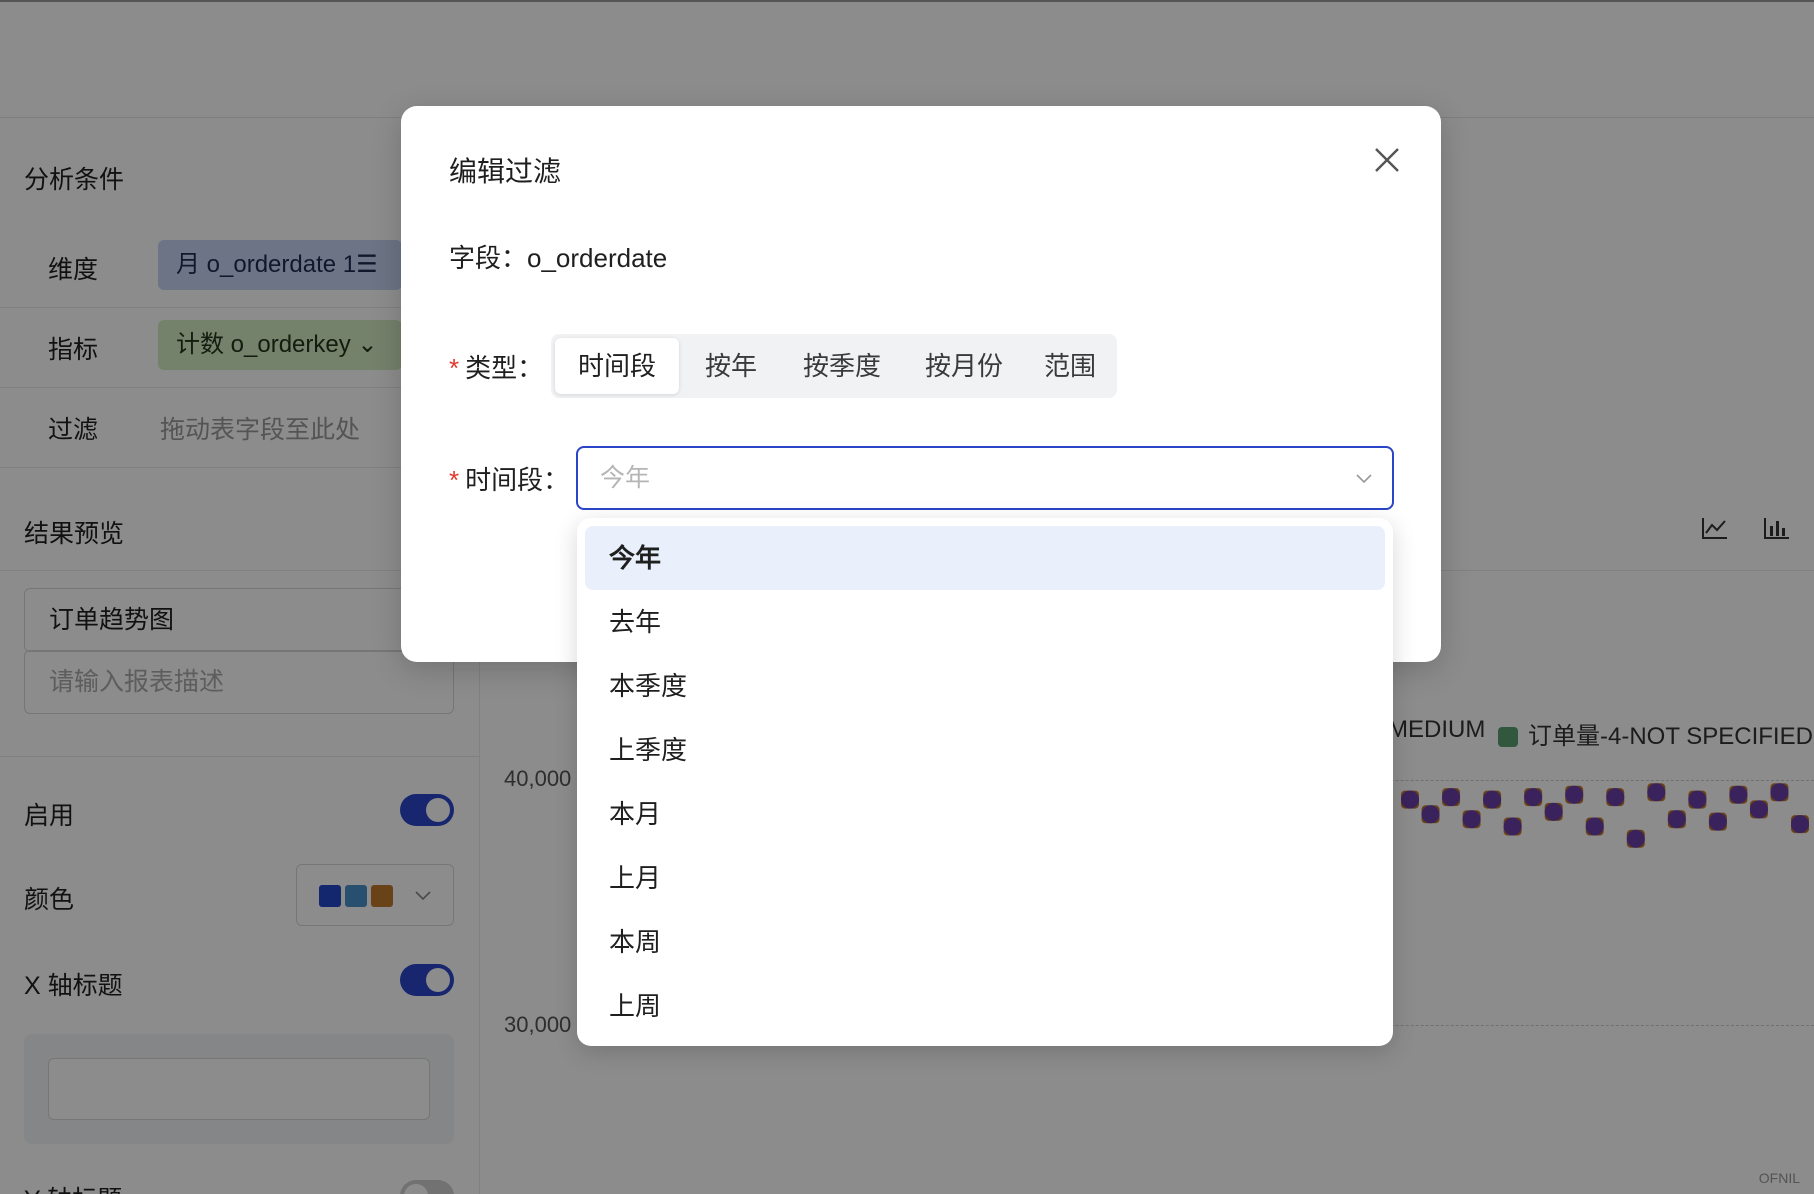  What do you see at coordinates (617, 366) in the screenshot?
I see `tab-time-period: 时间段` at bounding box center [617, 366].